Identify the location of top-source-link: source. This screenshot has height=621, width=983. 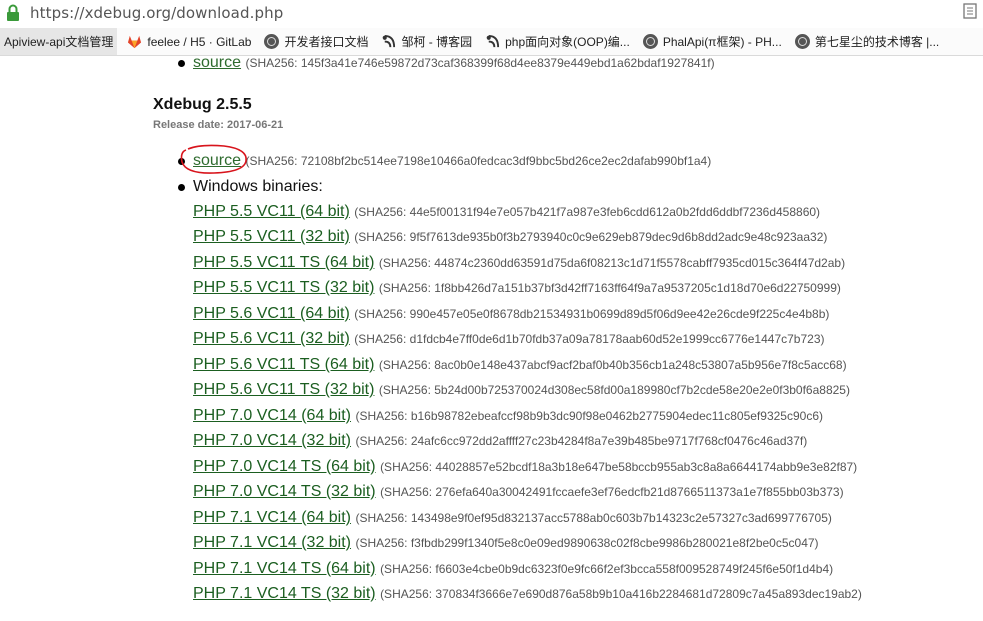
(217, 62).